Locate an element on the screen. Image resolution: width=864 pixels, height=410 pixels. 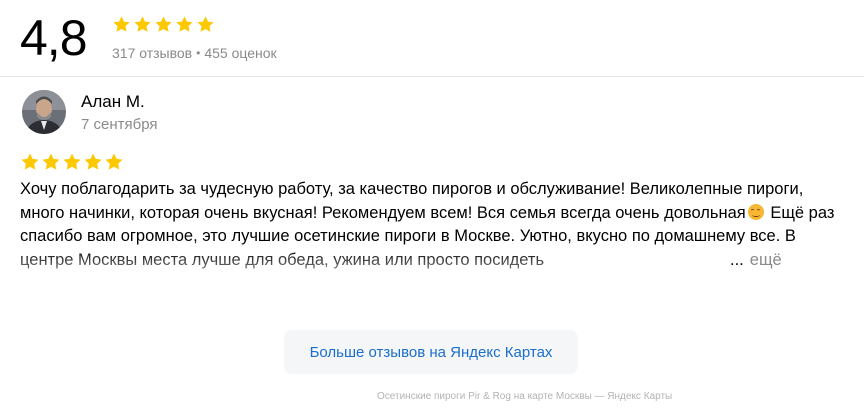
more-link: ещё is located at coordinates (766, 261).